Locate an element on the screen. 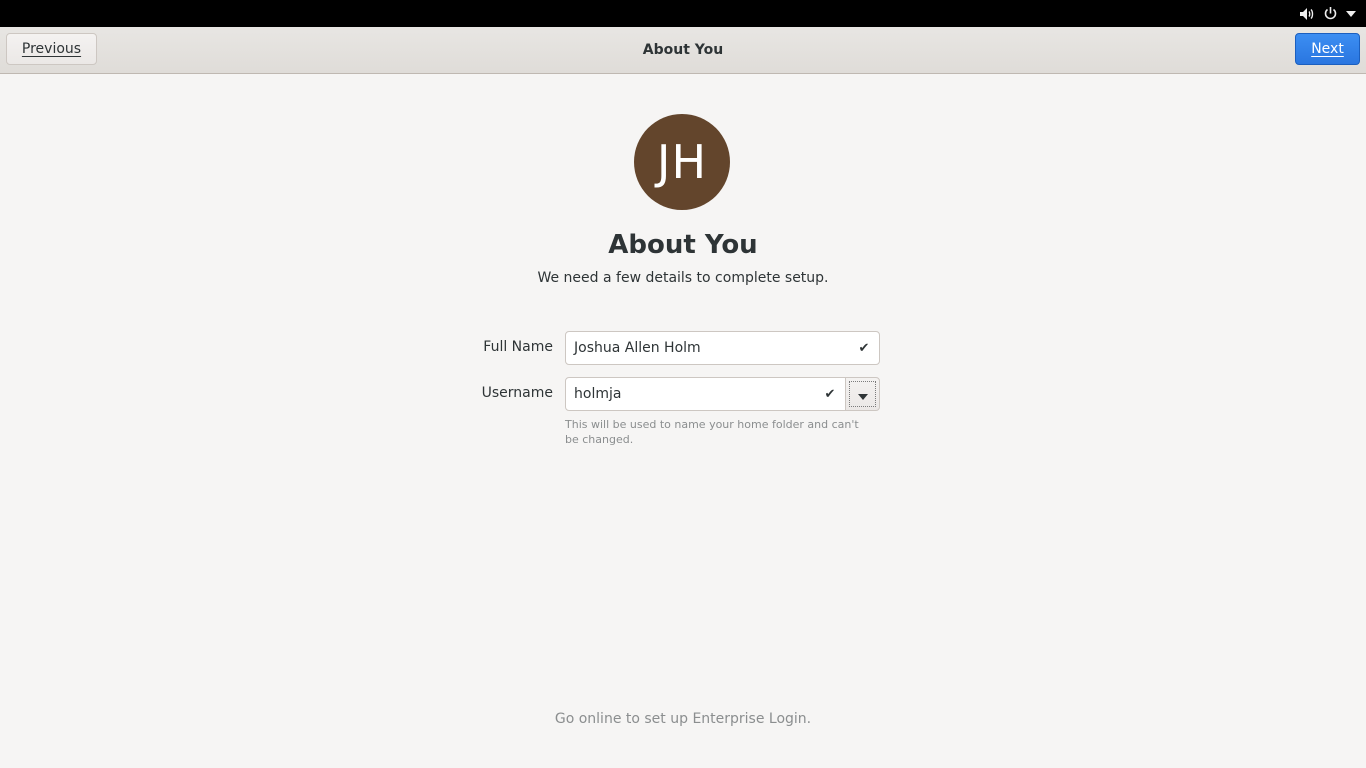 This screenshot has width=1366, height=768. username-value: holmja is located at coordinates (598, 394).